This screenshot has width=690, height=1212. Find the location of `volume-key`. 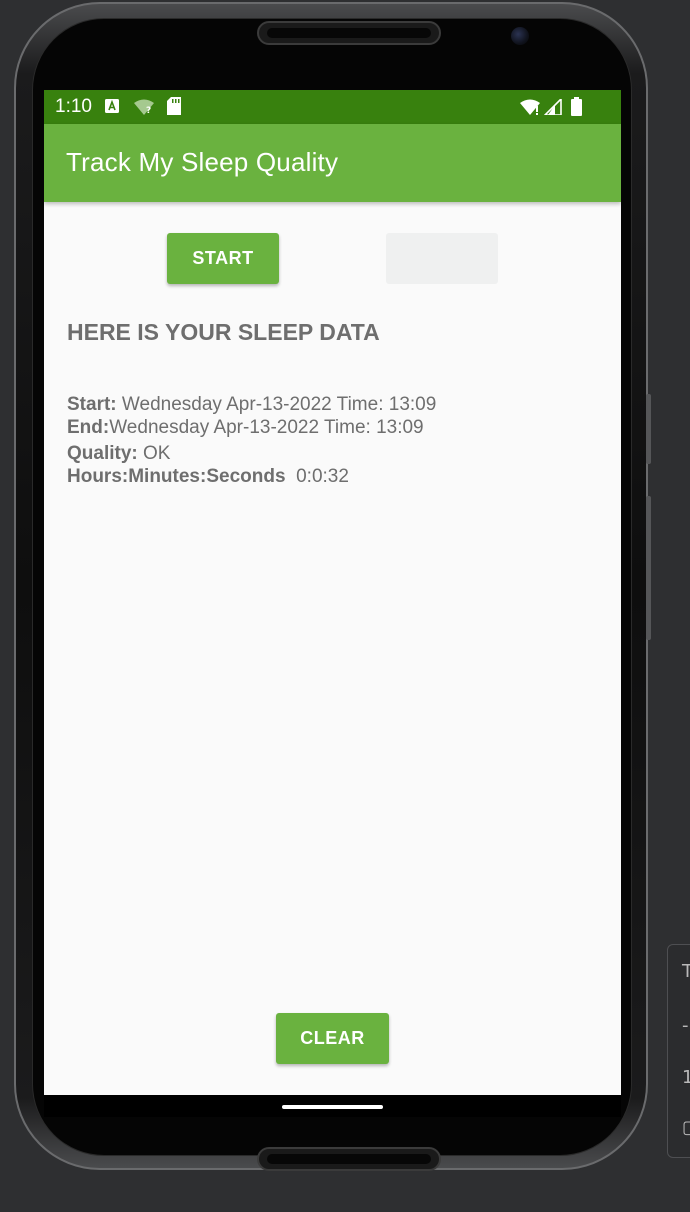

volume-key is located at coordinates (648, 568).